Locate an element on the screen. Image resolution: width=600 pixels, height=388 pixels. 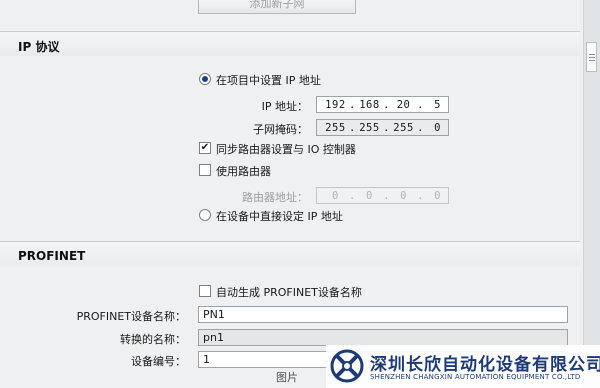
mask-octet-1: 255 is located at coordinates (335, 127).